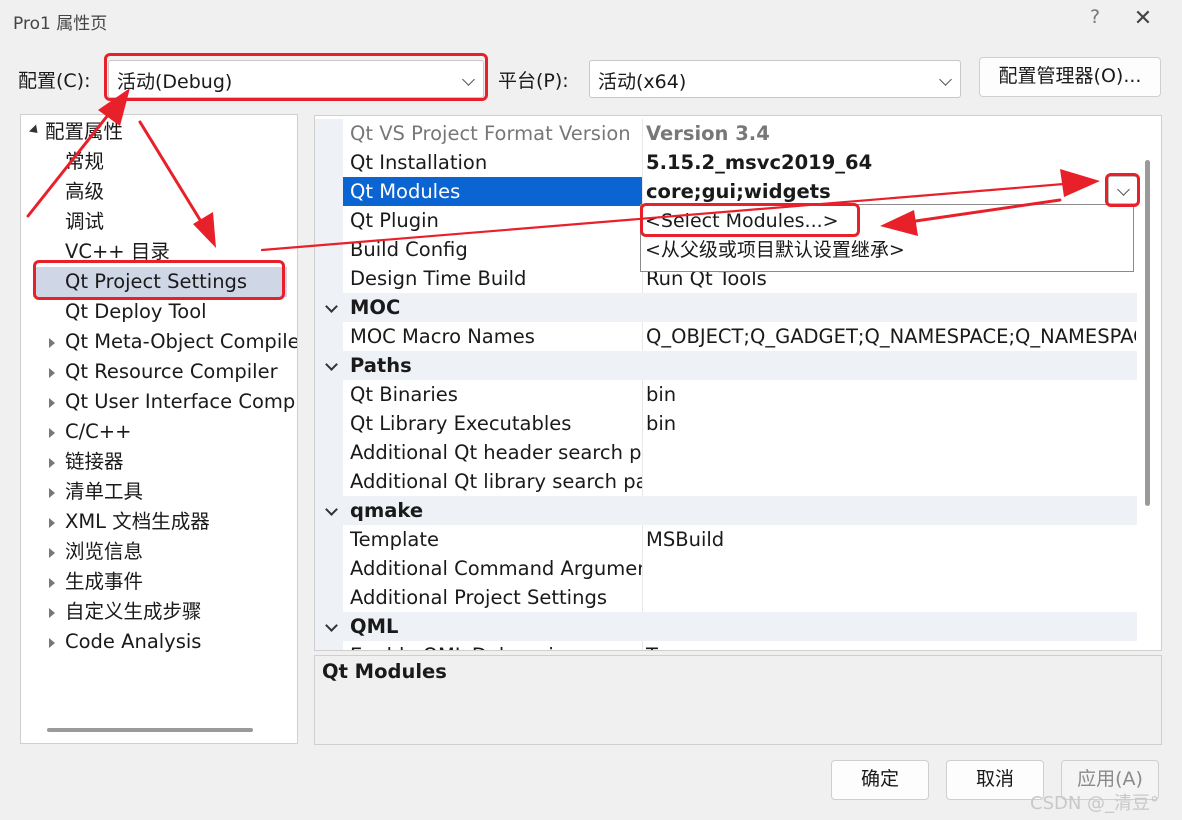  I want to click on qt-modules-dropdown-list: <Select Modules...> <从父级或项目默认设置继承>, so click(887, 238).